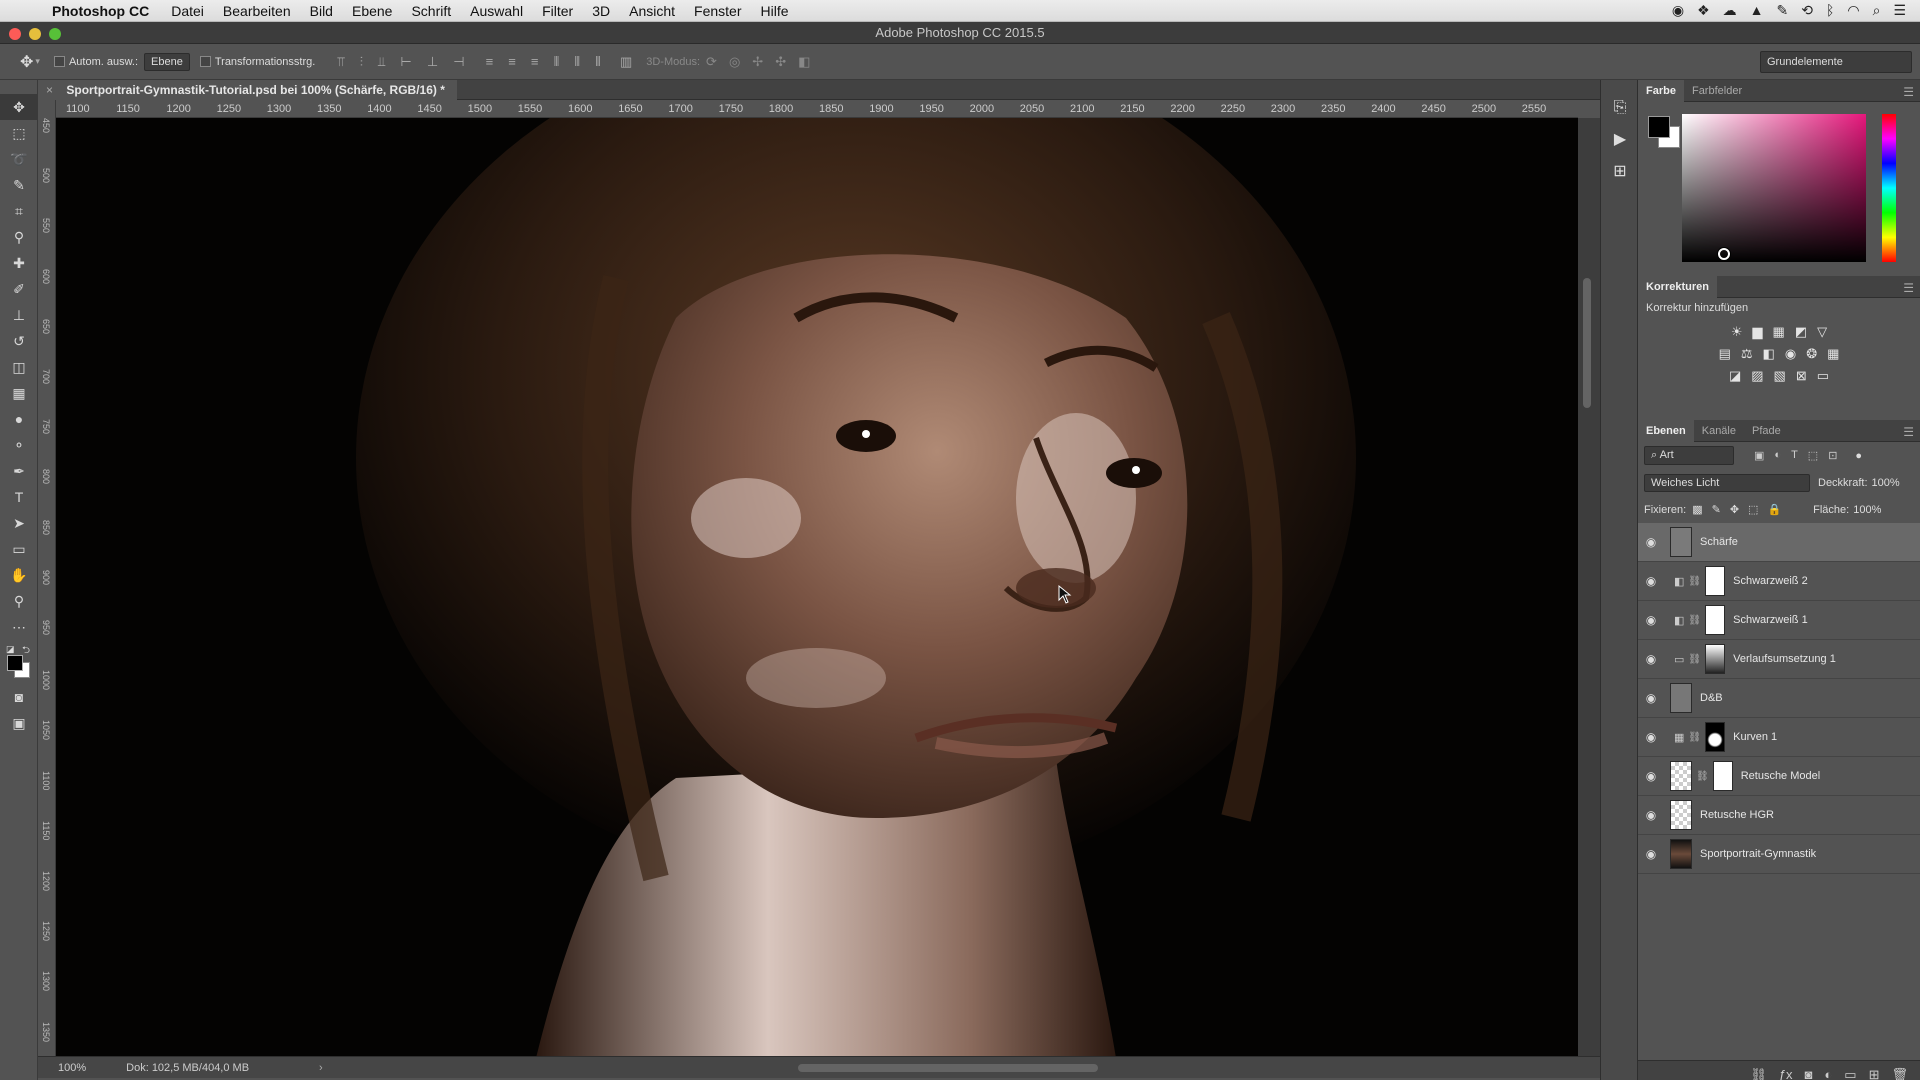 The height and width of the screenshot is (1080, 1920). What do you see at coordinates (381, 61) in the screenshot?
I see `align-bottom-icon: ⫫` at bounding box center [381, 61].